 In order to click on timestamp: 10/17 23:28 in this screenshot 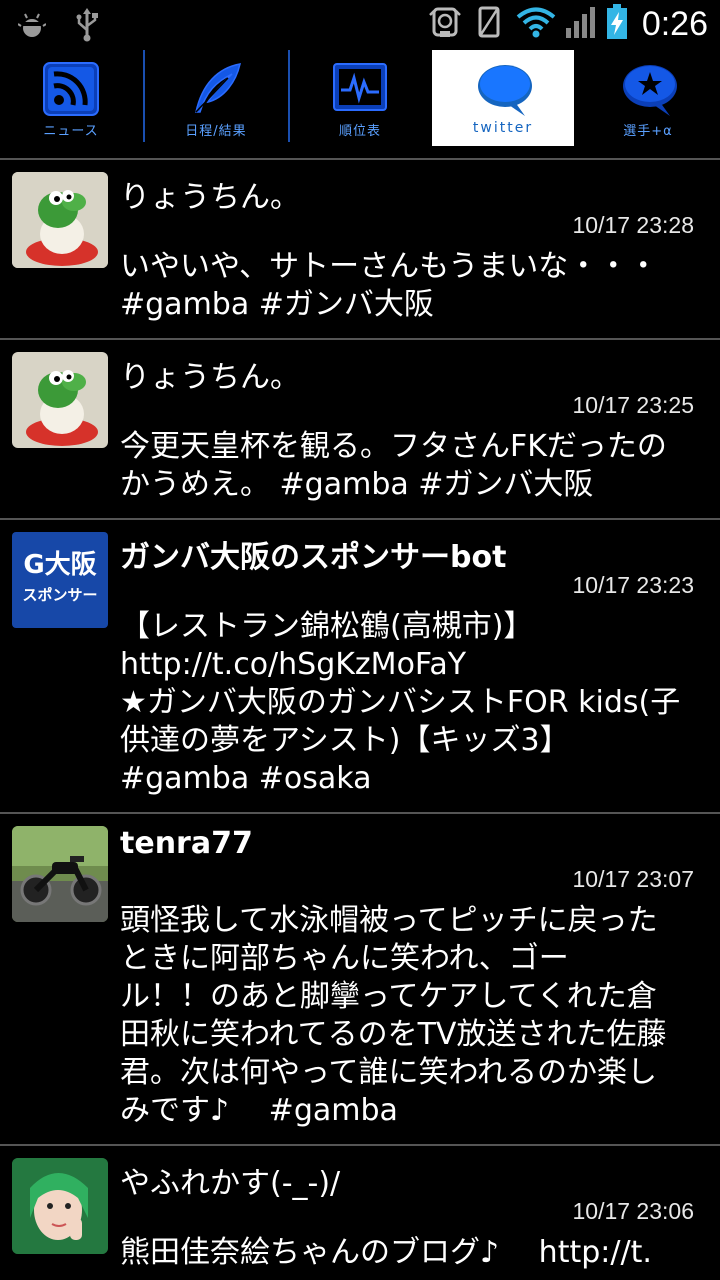, I will do `click(633, 225)`.